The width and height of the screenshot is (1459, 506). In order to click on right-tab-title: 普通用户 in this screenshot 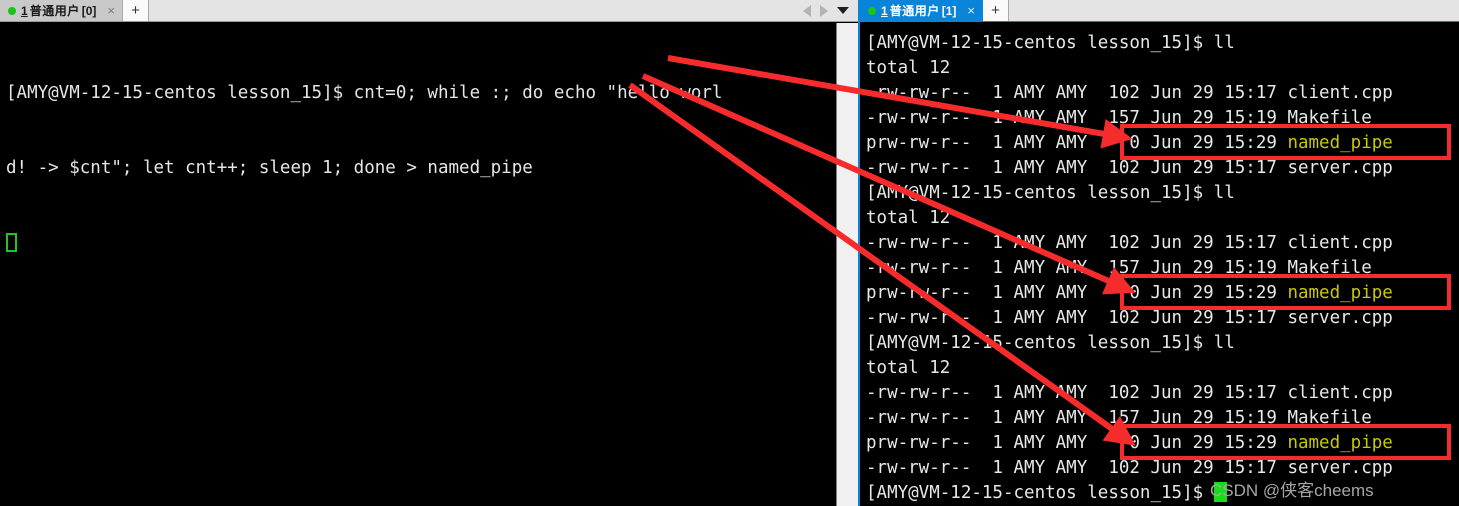, I will do `click(914, 11)`.